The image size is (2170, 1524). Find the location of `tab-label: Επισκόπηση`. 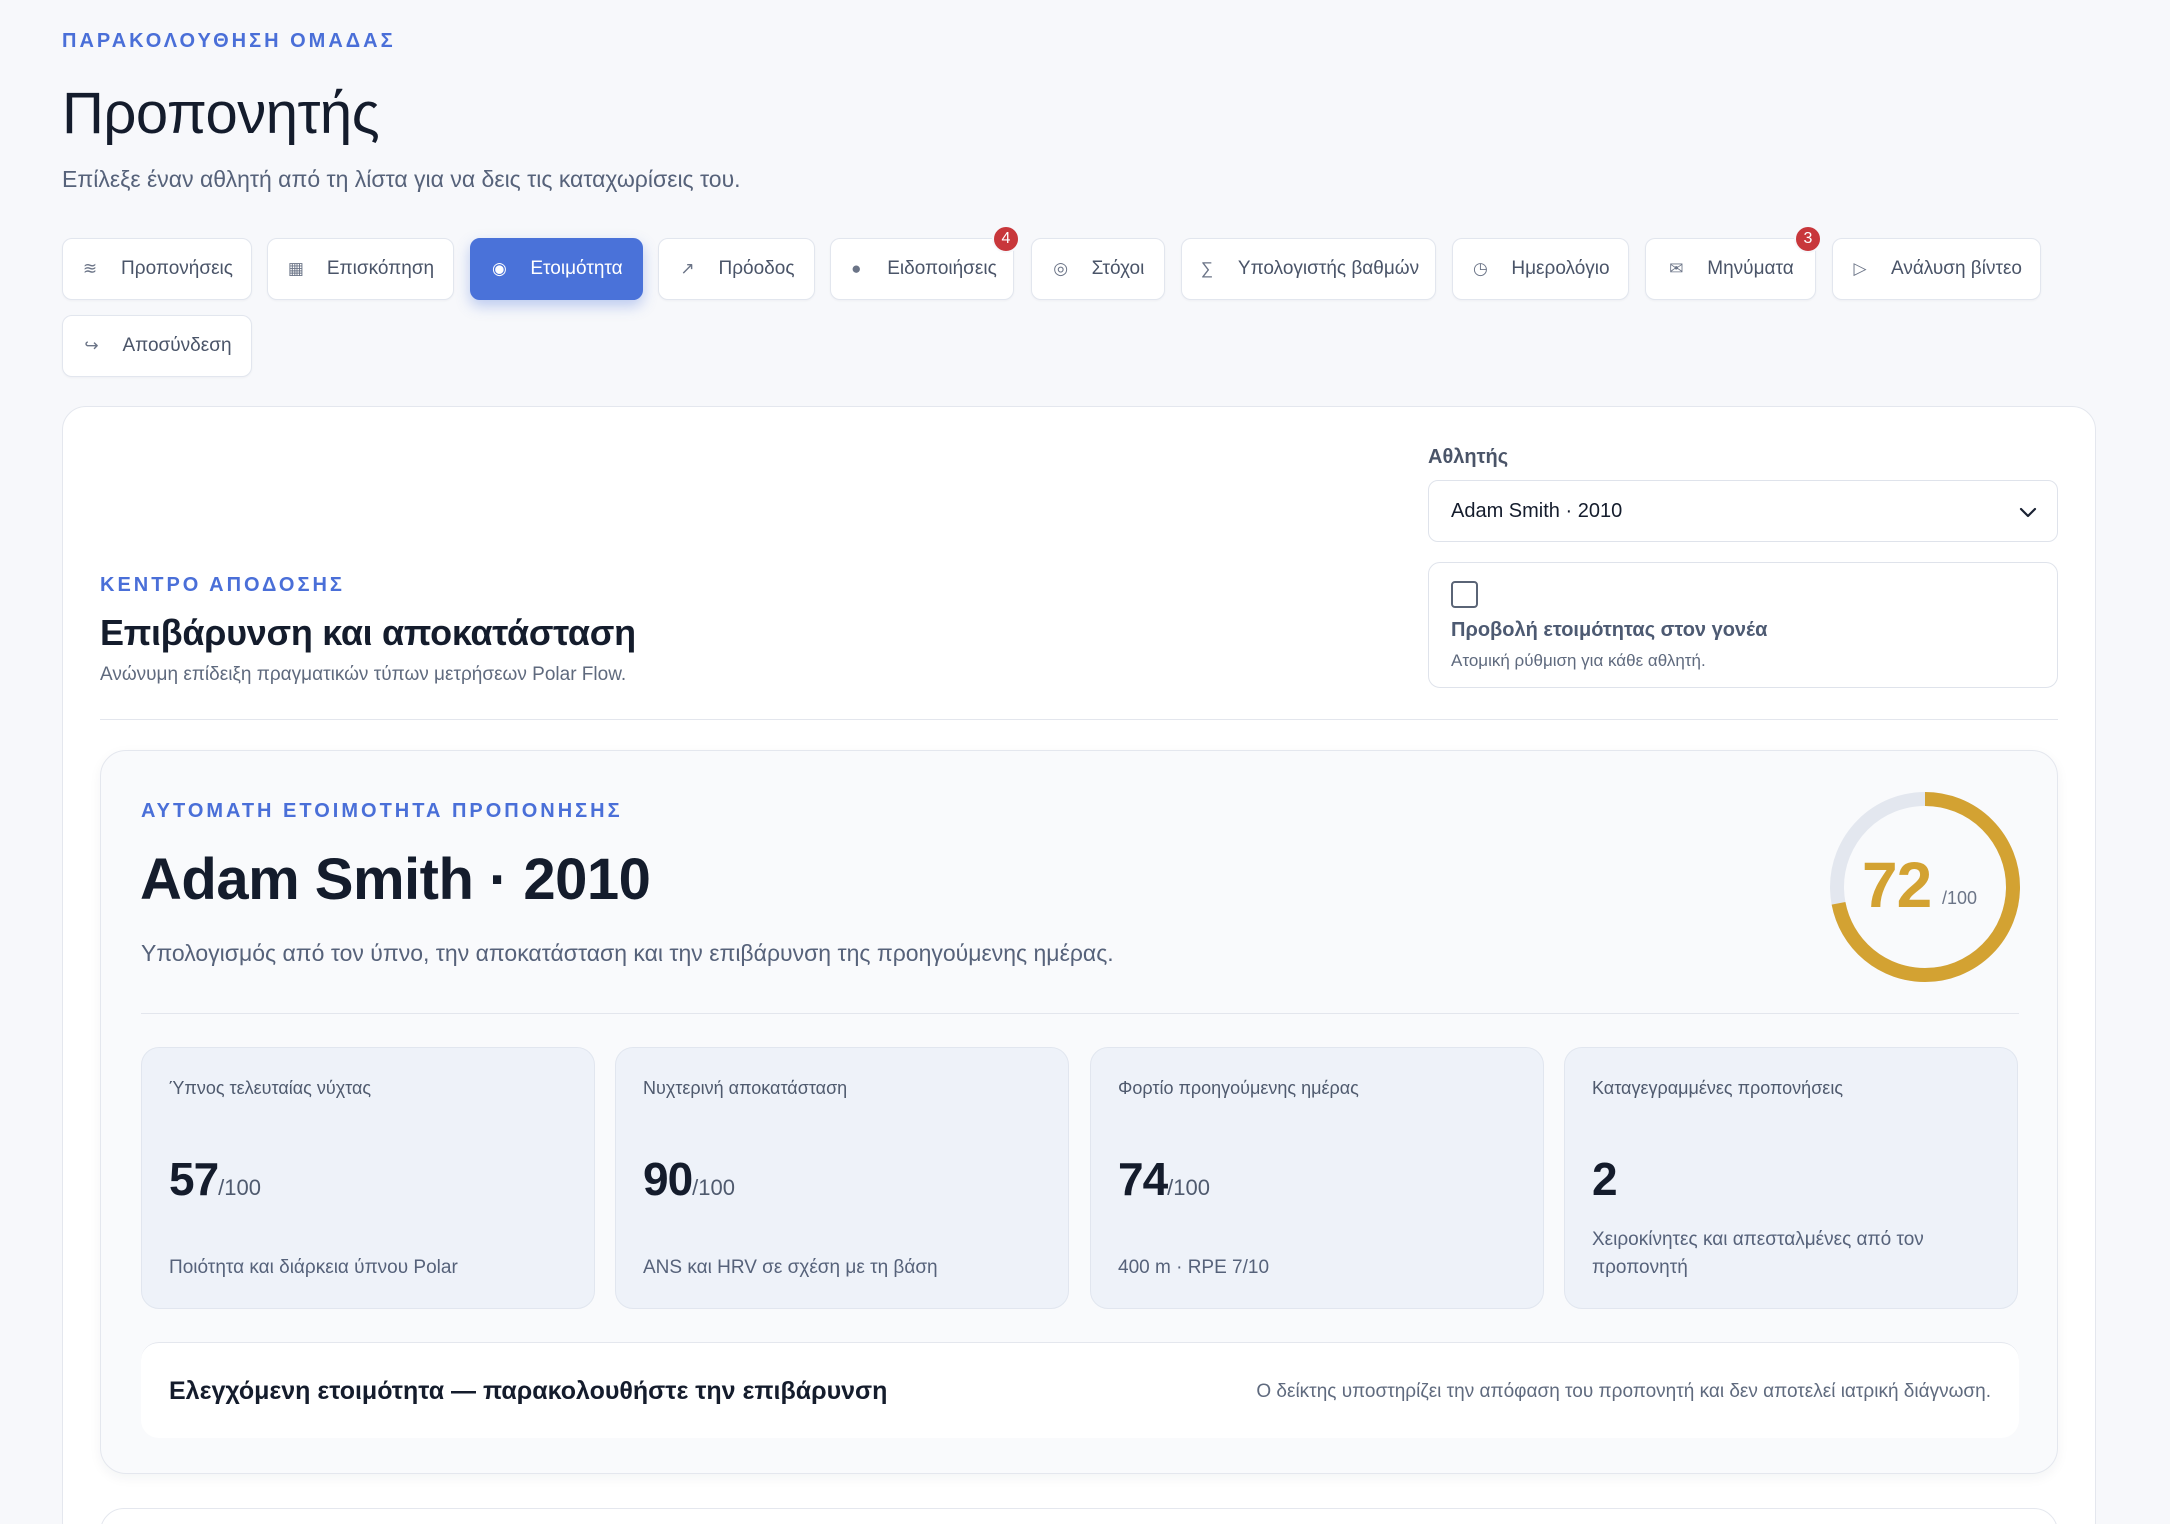

tab-label: Επισκόπηση is located at coordinates (380, 268).